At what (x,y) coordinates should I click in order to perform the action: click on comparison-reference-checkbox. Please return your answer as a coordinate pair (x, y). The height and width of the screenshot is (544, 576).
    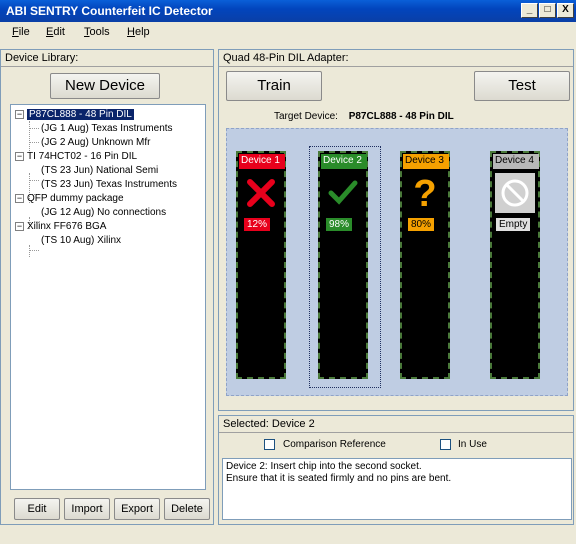
    Looking at the image, I should click on (269, 444).